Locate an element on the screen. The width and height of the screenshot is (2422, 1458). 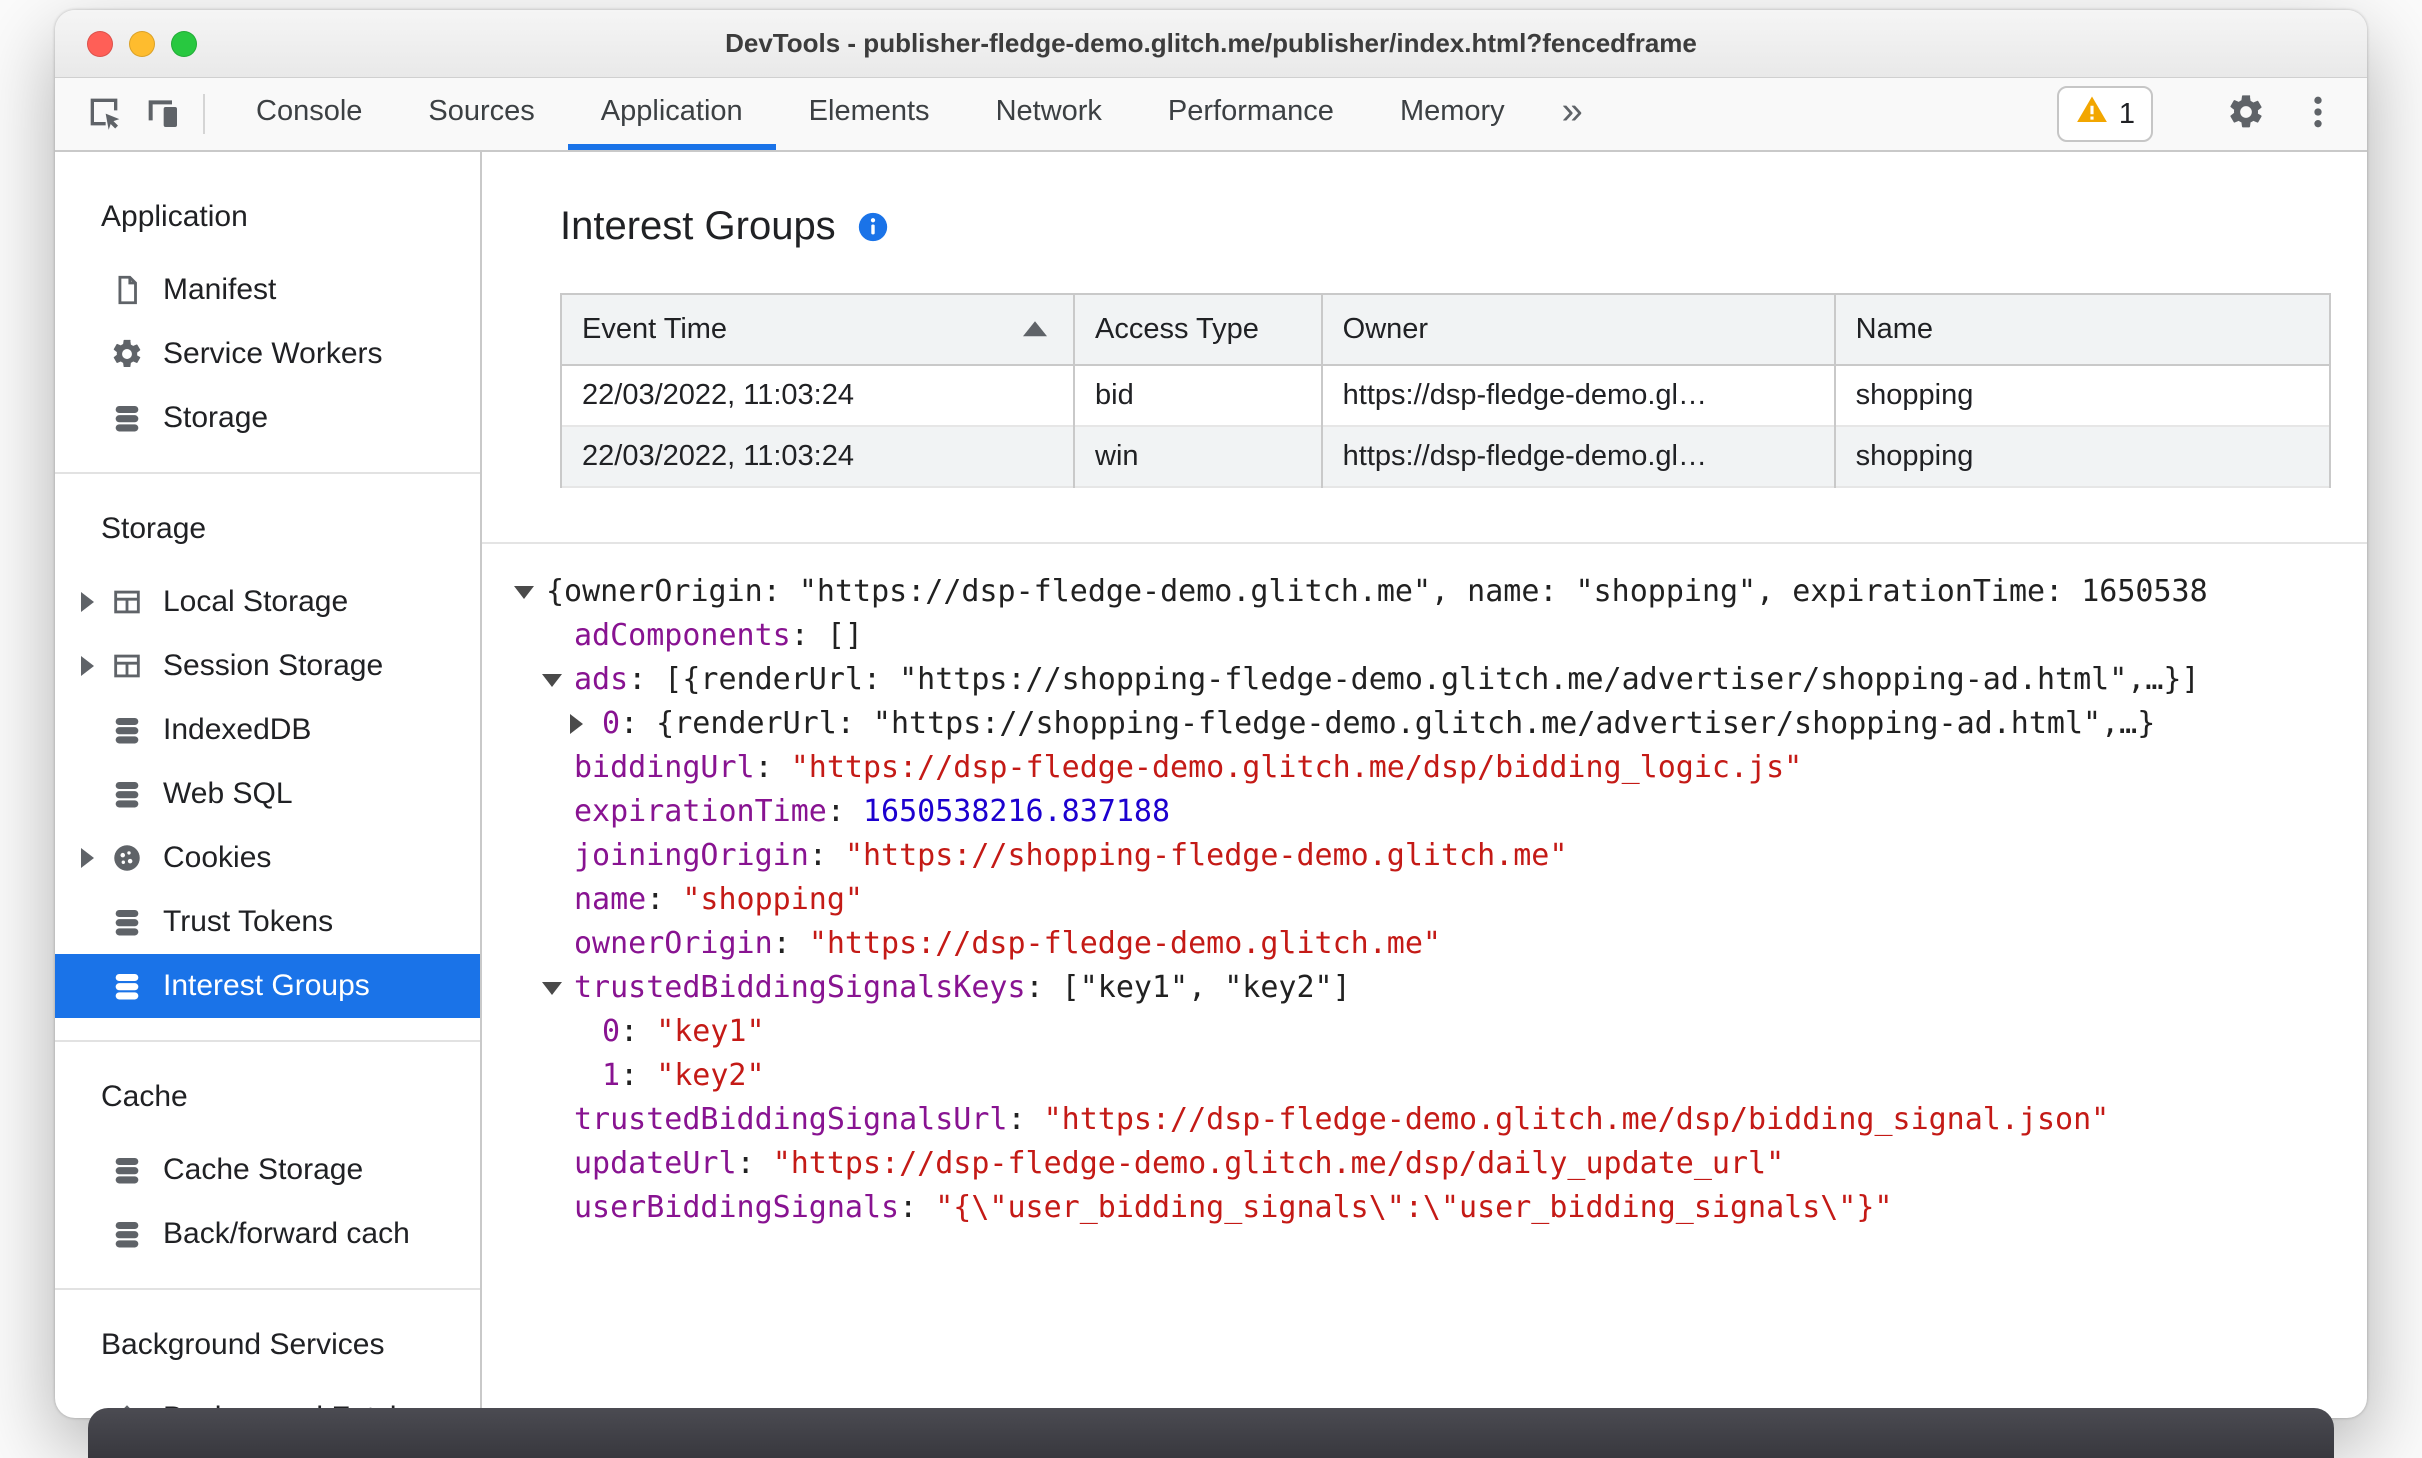
zoom-button is located at coordinates (184, 43).